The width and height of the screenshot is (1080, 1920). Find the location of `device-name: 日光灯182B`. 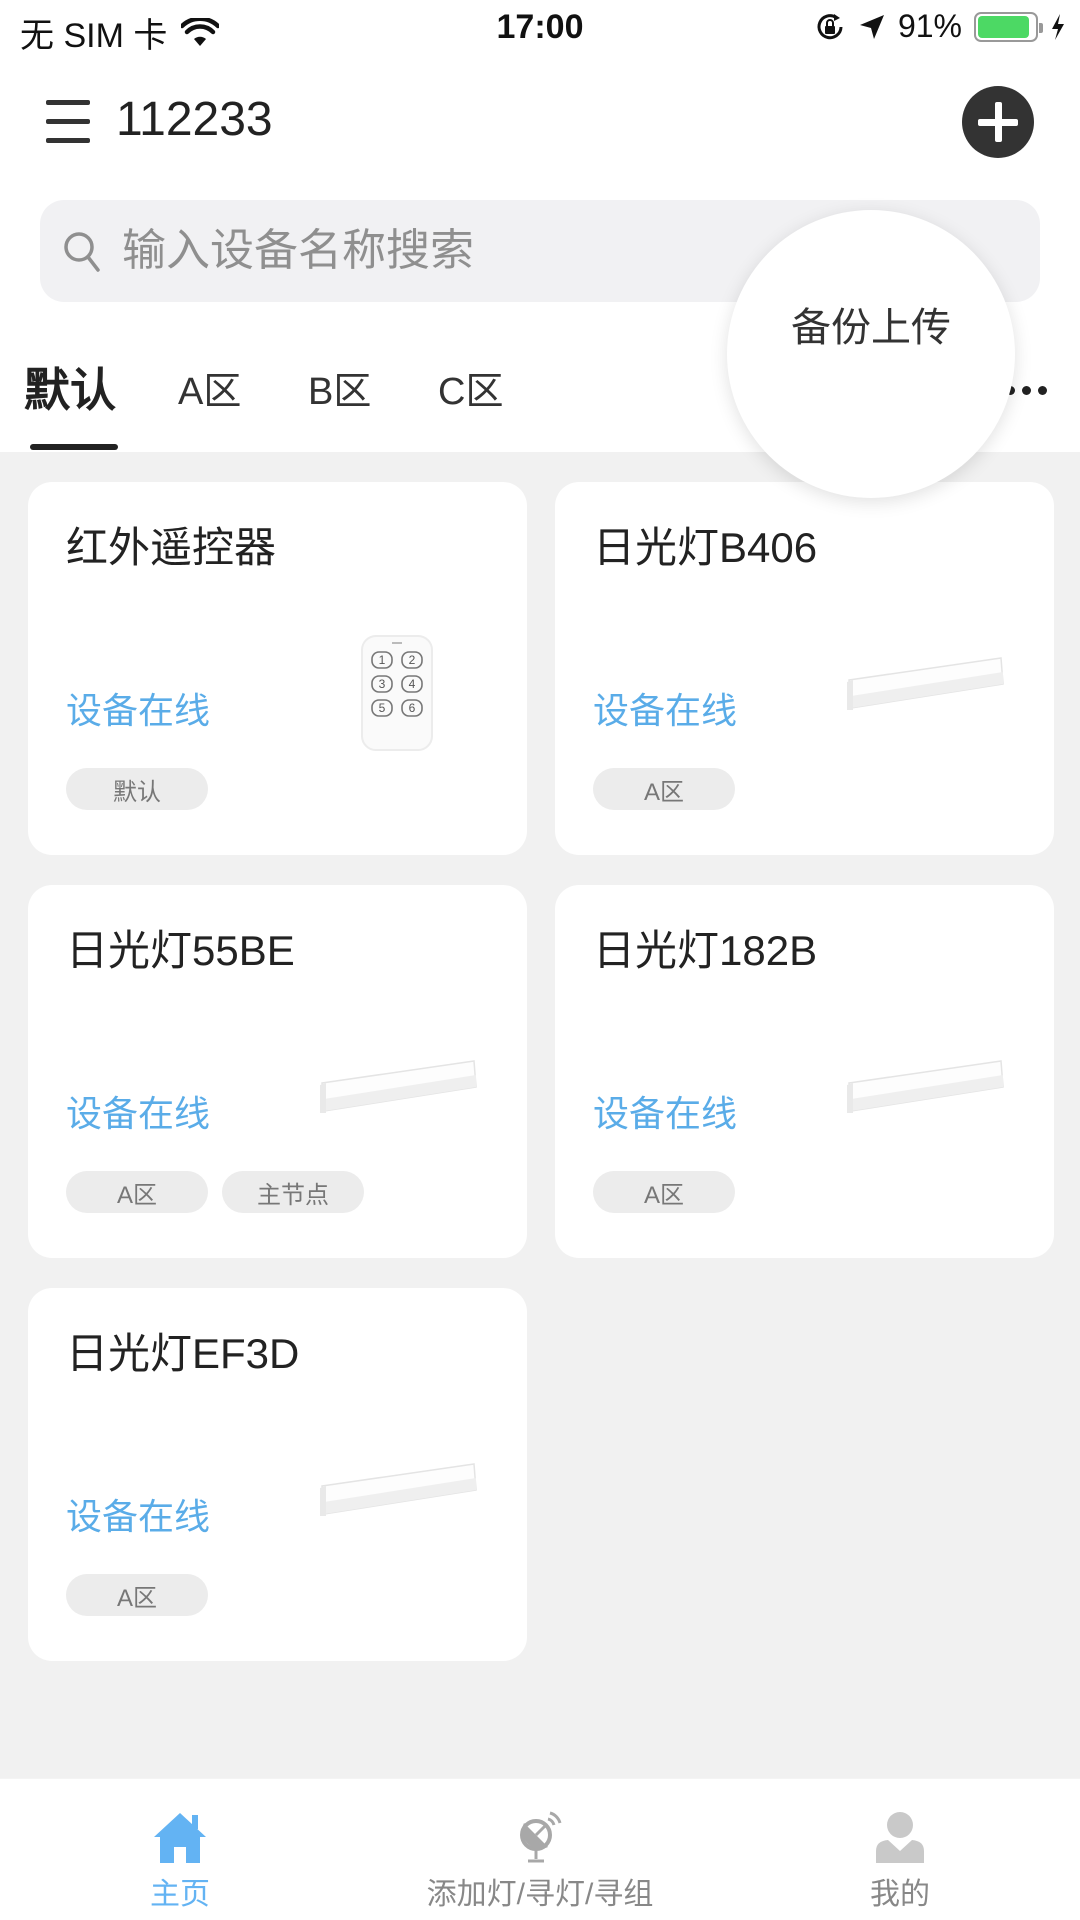

device-name: 日光灯182B is located at coordinates (705, 950).